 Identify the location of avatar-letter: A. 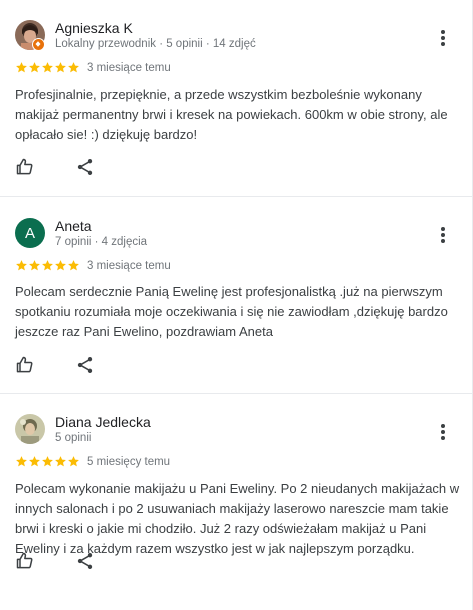
(29, 233).